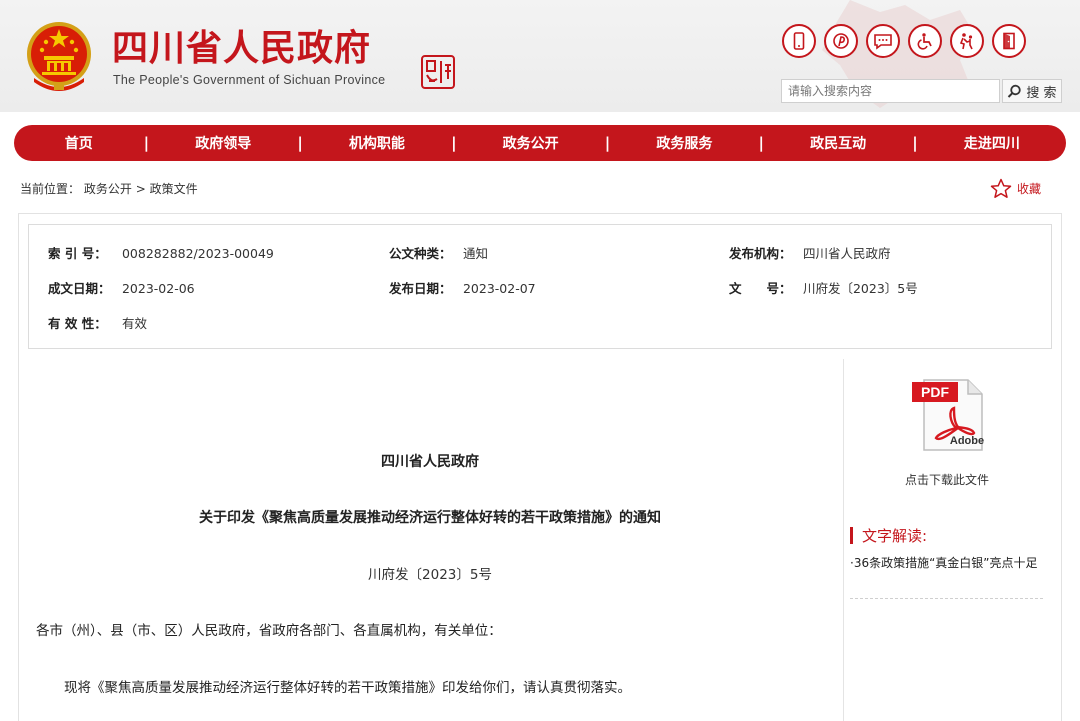 The height and width of the screenshot is (721, 1080). I want to click on interpretation-link: ·36条政策措施“真金白银”亮点十足, so click(946, 563).